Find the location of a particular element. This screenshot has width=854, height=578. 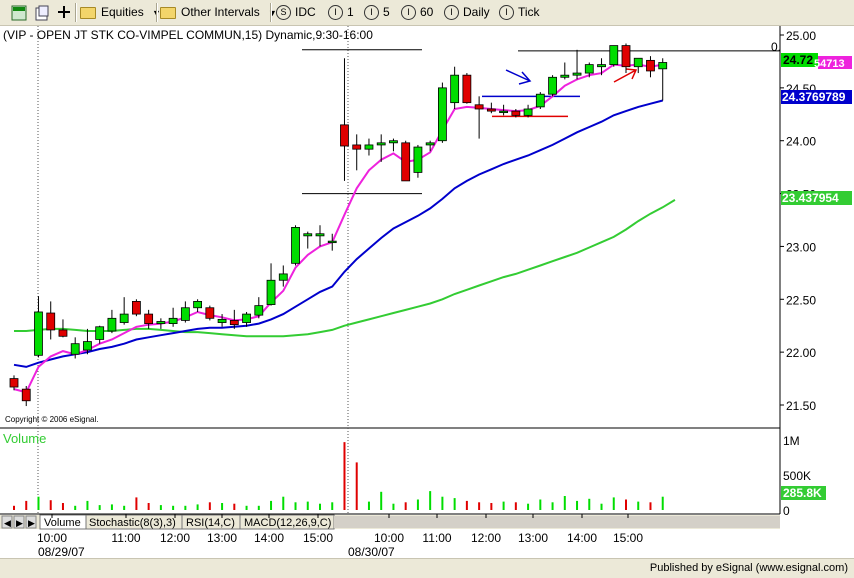

y-tick-label: 21.50 is located at coordinates (801, 406).